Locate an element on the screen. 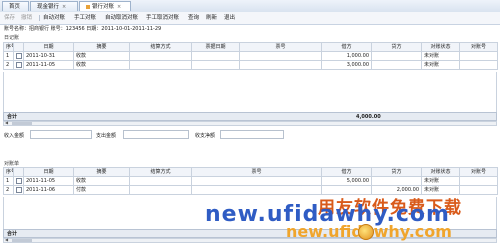 The image size is (500, 247). total-label: 合计 is located at coordinates (12, 117).